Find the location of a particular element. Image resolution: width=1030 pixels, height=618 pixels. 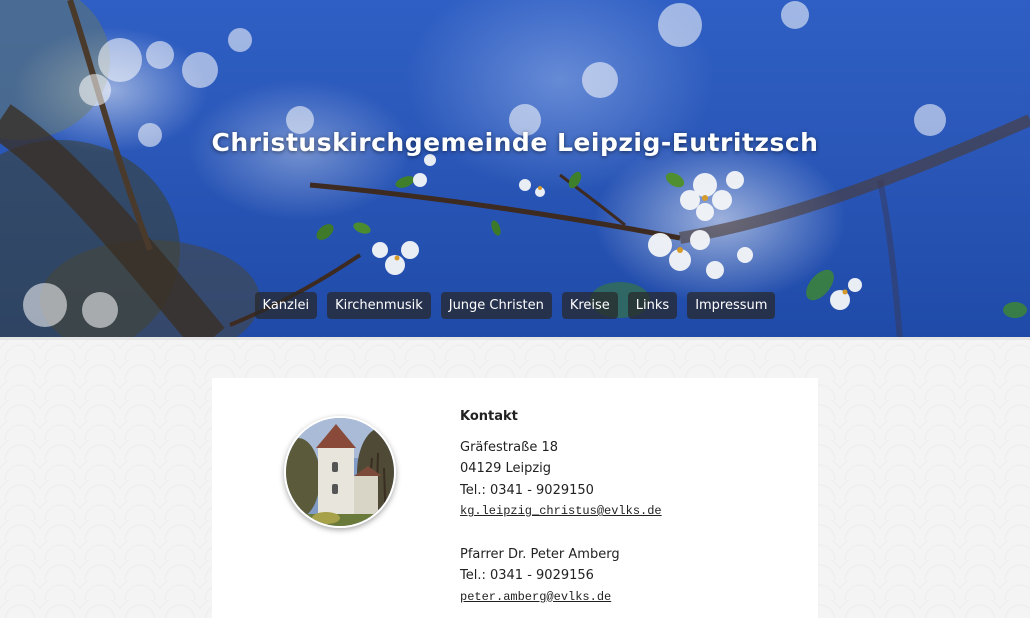

nav-item-junge-christen: Junge Christen is located at coordinates (496, 305).